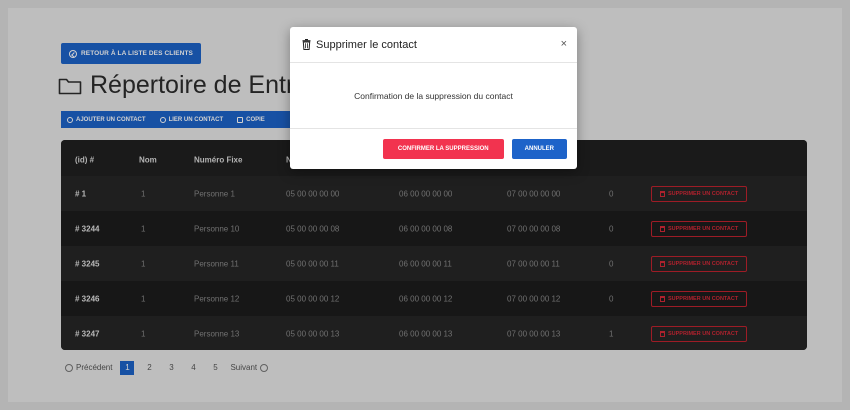 Image resolution: width=850 pixels, height=410 pixels. Describe the element at coordinates (539, 149) in the screenshot. I see `cancel-button: ANNULER` at that location.